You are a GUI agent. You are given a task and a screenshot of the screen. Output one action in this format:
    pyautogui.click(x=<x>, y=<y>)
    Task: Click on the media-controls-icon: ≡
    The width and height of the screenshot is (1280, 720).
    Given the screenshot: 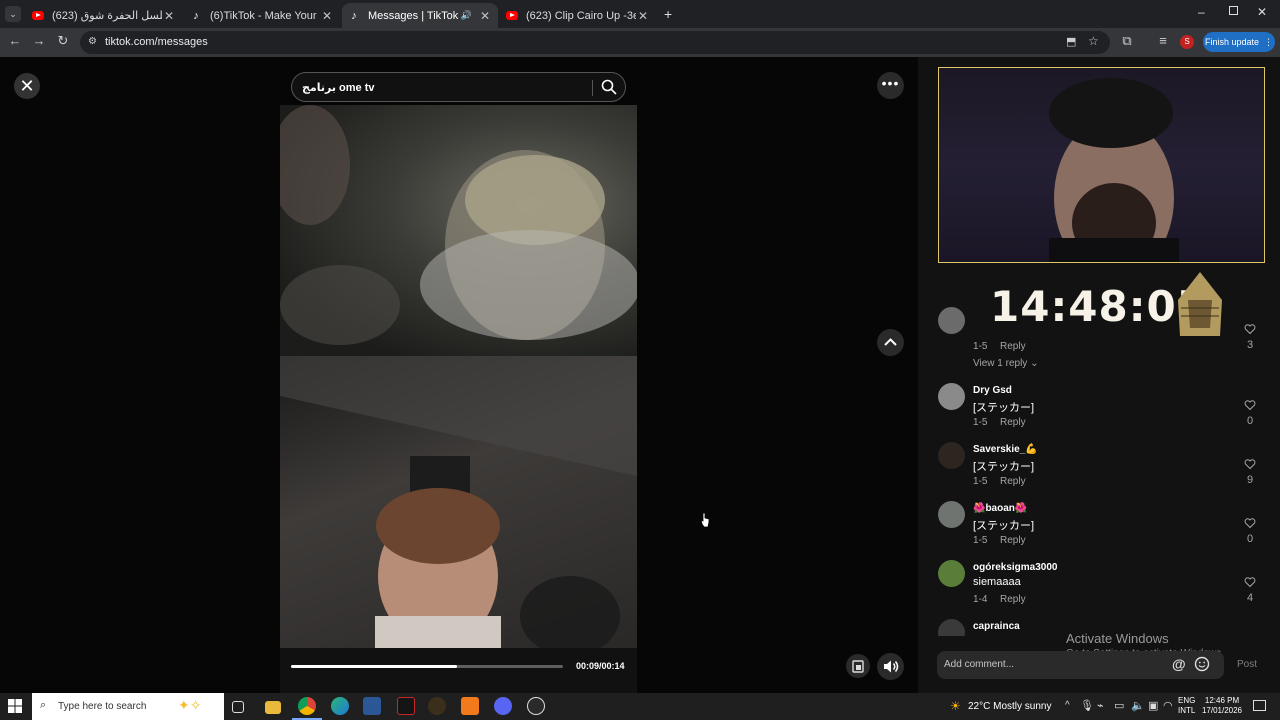 What is the action you would take?
    pyautogui.click(x=1163, y=40)
    